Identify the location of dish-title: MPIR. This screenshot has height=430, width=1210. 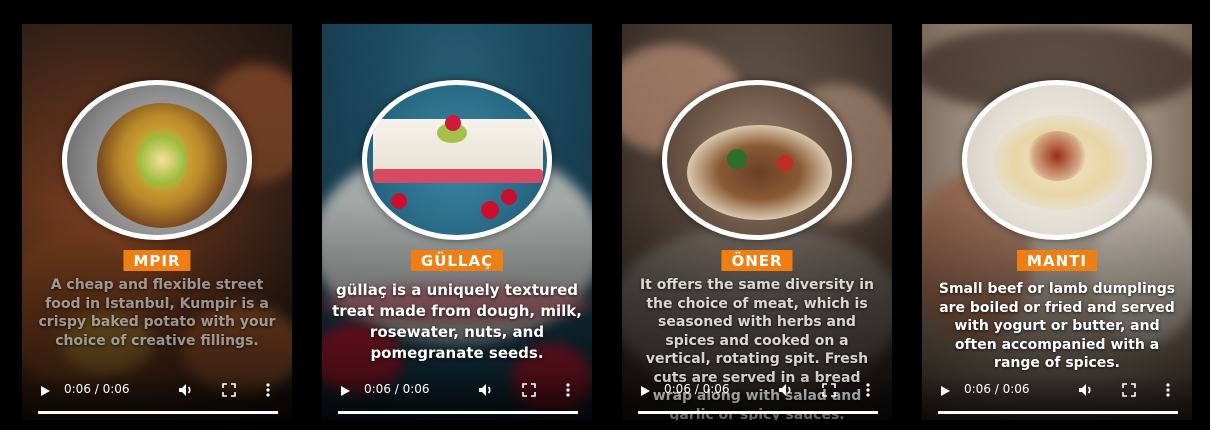
(157, 260).